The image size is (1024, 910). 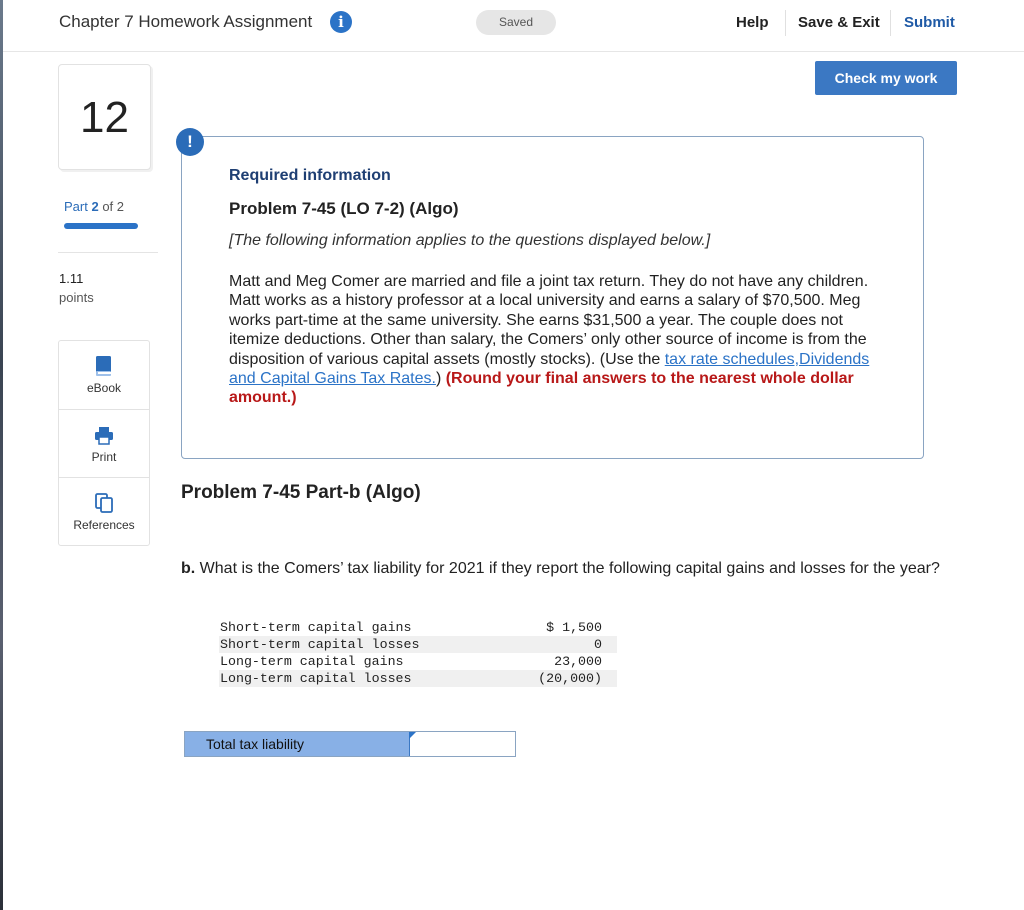 What do you see at coordinates (76, 297) in the screenshot?
I see `points-label: points` at bounding box center [76, 297].